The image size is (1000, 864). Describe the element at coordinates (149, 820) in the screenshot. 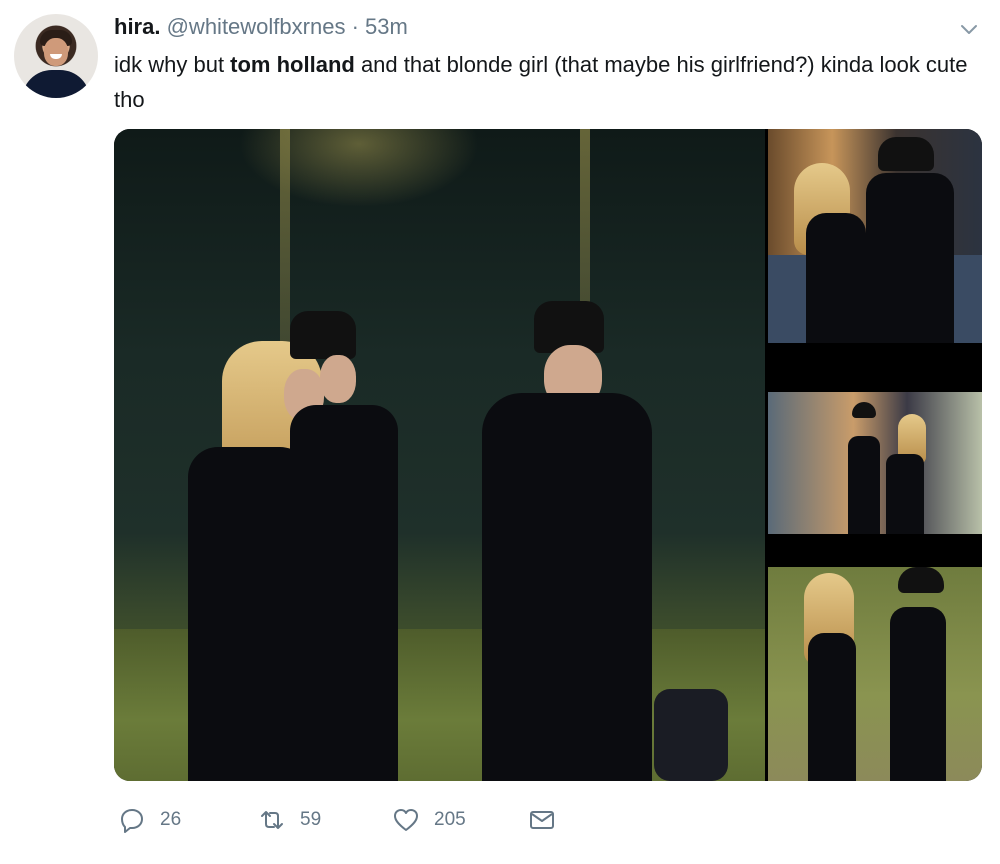

I see `reply-button: 26` at that location.